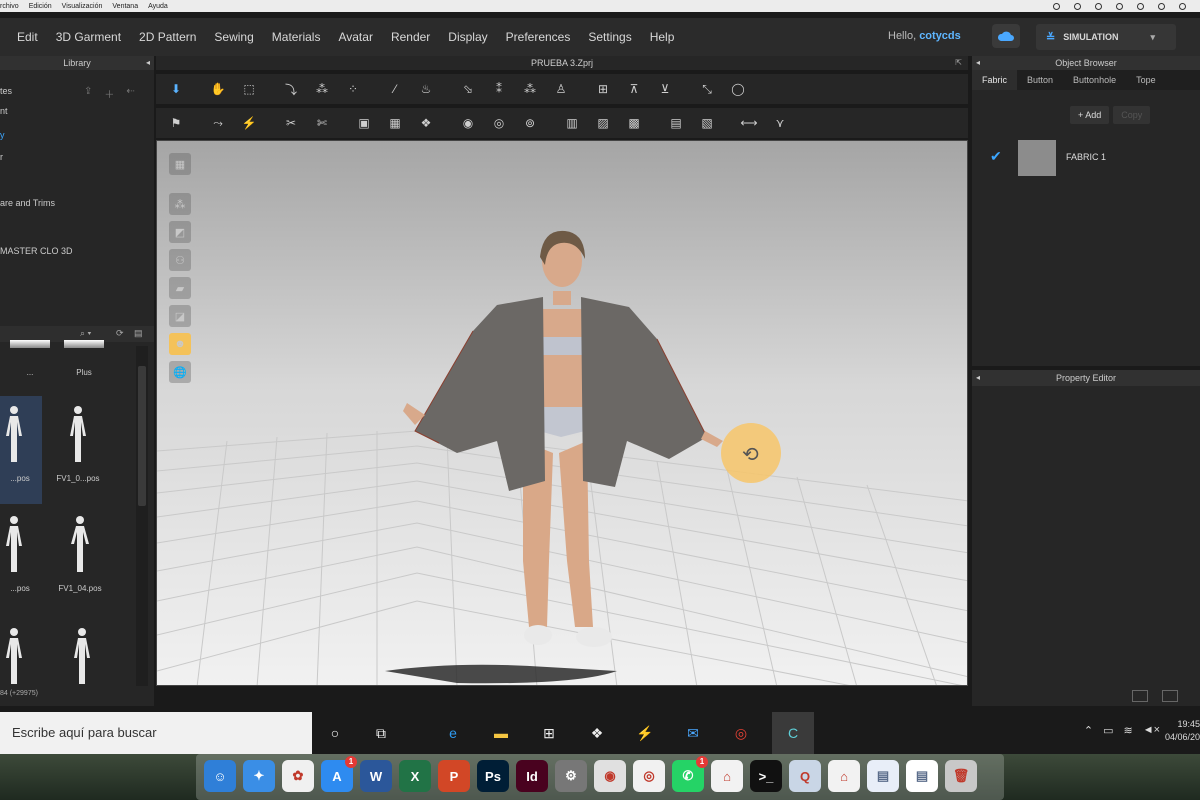  I want to click on fabric-swatch, so click(1037, 158).